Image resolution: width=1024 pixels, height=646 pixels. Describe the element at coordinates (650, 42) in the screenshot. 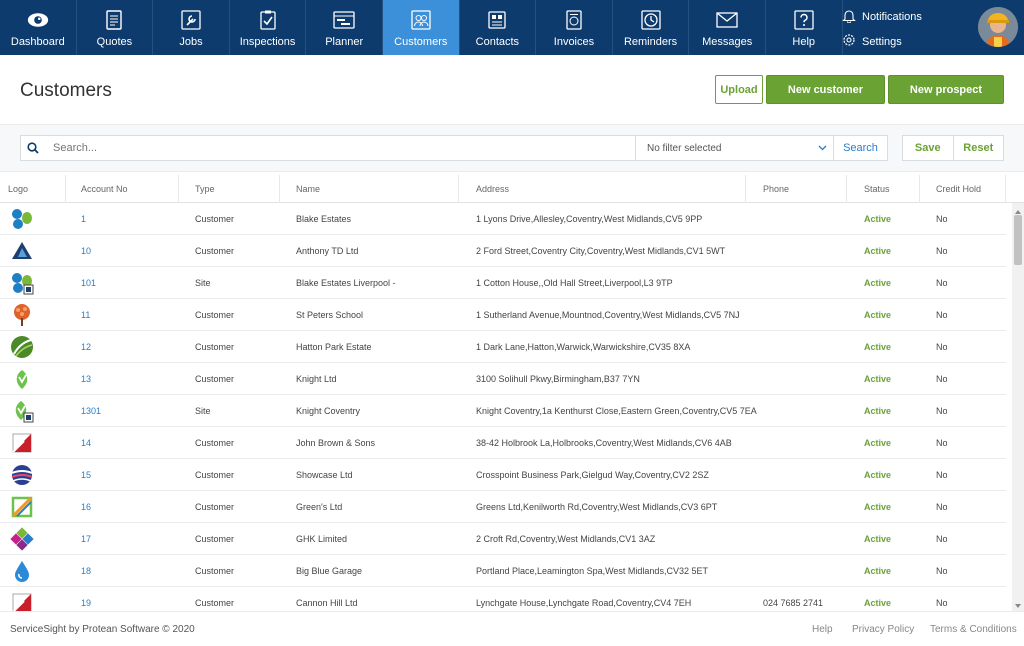

I see `nav-label: Reminders` at that location.